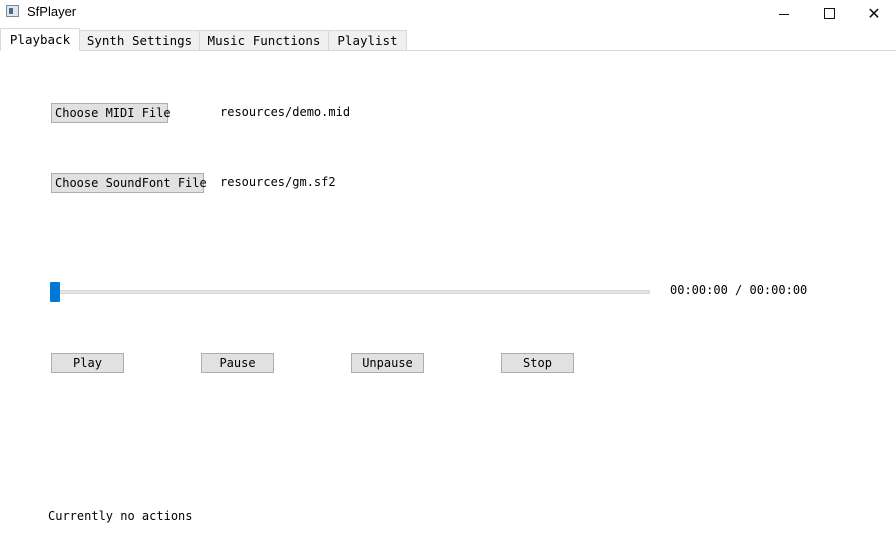 The image size is (896, 545). Describe the element at coordinates (129, 183) in the screenshot. I see `choose-soundfont-file-button: Choose SoundFont File` at that location.